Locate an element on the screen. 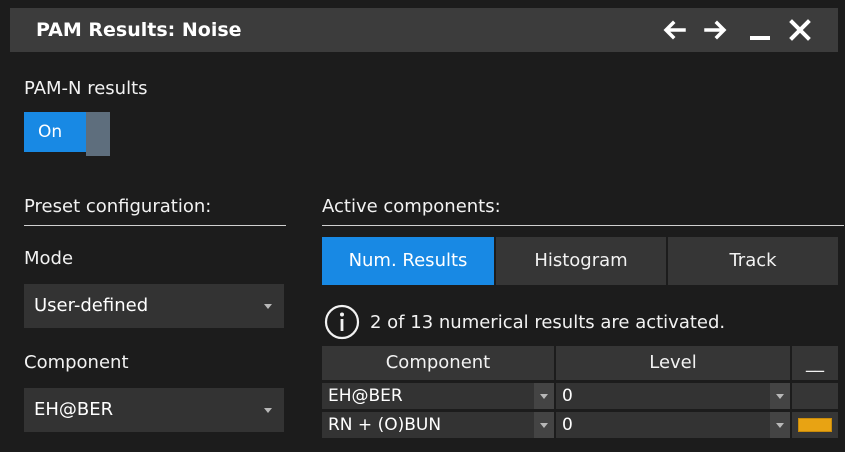  row-2-component-dropdown-button is located at coordinates (544, 425).